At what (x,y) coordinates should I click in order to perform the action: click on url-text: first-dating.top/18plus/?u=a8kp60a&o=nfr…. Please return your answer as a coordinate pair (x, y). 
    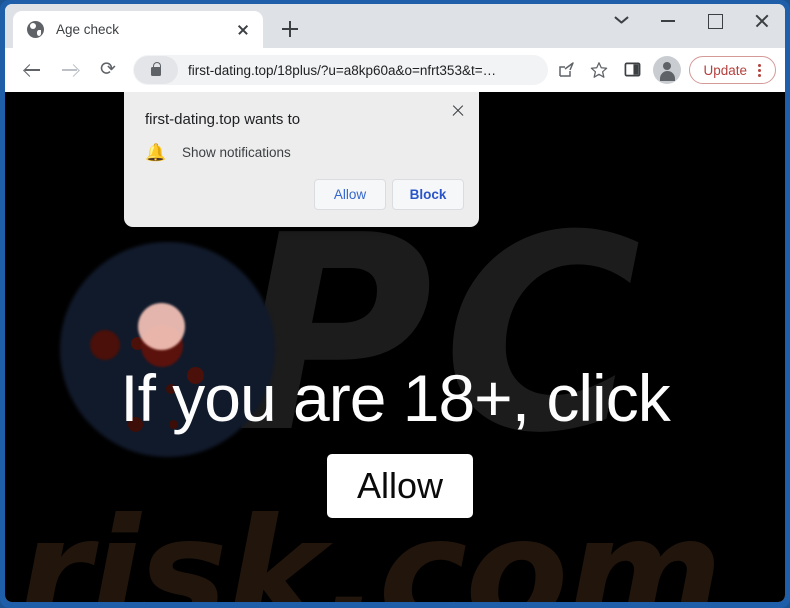
    Looking at the image, I should click on (342, 70).